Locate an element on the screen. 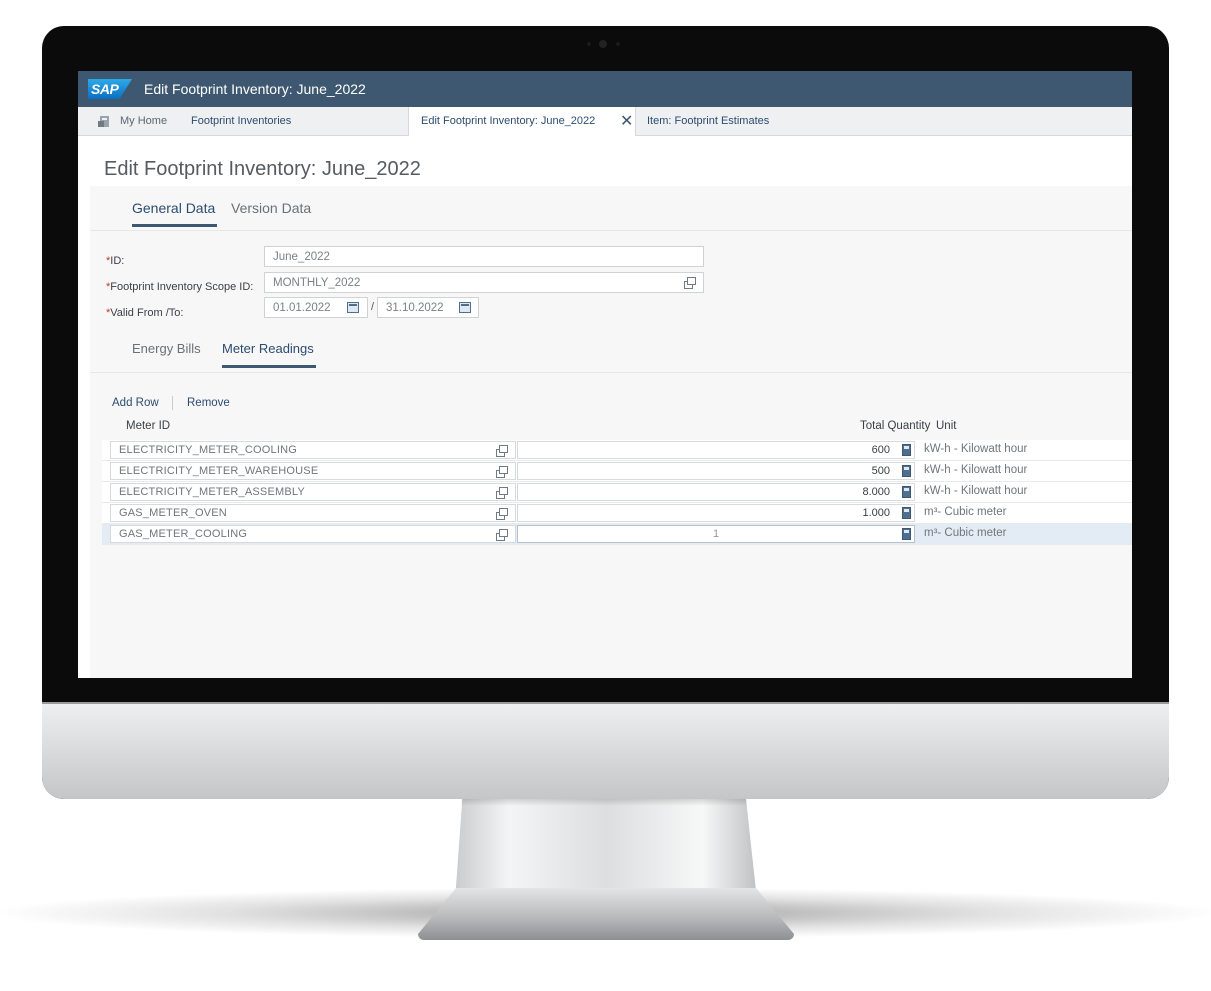 The width and height of the screenshot is (1211, 991). camera is located at coordinates (603, 44).